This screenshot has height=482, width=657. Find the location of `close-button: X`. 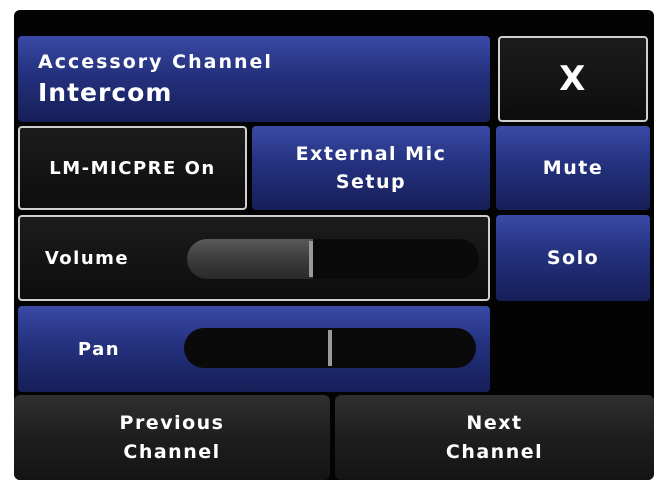

close-button: X is located at coordinates (573, 79).